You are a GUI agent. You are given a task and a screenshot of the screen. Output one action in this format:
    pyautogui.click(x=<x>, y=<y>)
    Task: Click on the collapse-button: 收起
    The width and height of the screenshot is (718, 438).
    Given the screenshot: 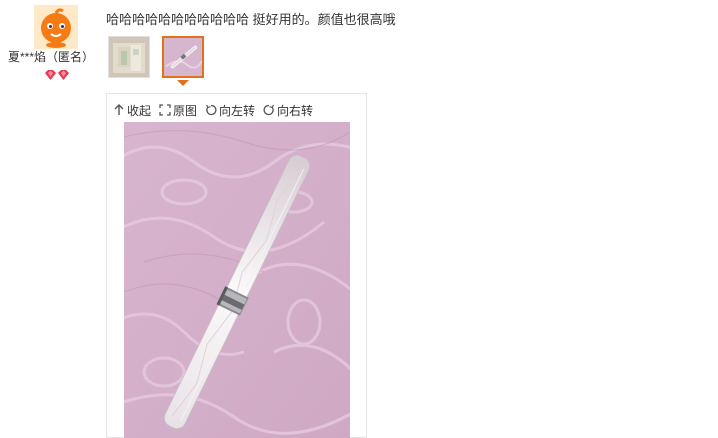 What is the action you would take?
    pyautogui.click(x=132, y=110)
    